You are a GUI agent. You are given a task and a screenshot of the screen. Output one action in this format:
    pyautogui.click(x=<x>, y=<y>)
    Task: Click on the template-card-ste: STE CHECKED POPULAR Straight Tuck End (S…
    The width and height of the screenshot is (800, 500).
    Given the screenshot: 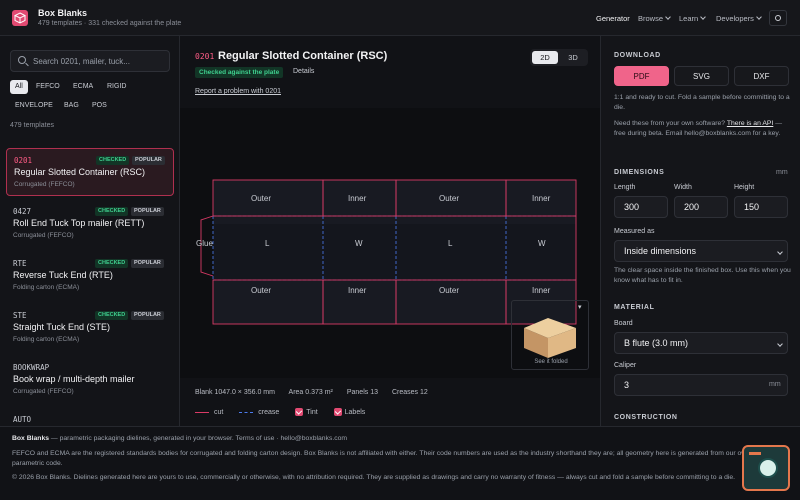 What is the action you would take?
    pyautogui.click(x=90, y=328)
    